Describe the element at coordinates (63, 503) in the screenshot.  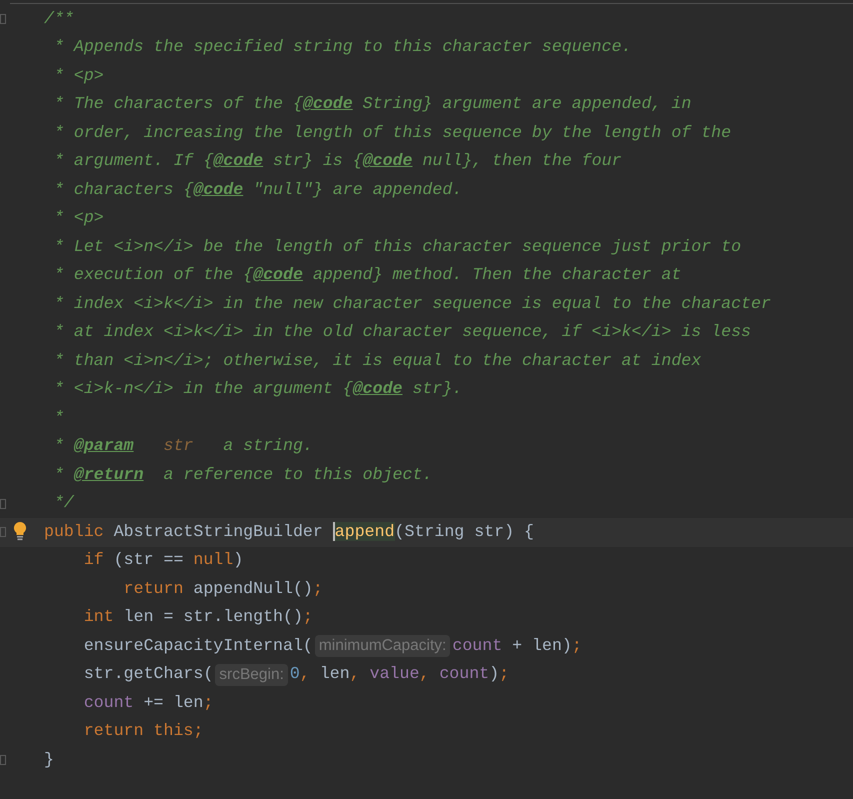
I see `doc-comment: */` at that location.